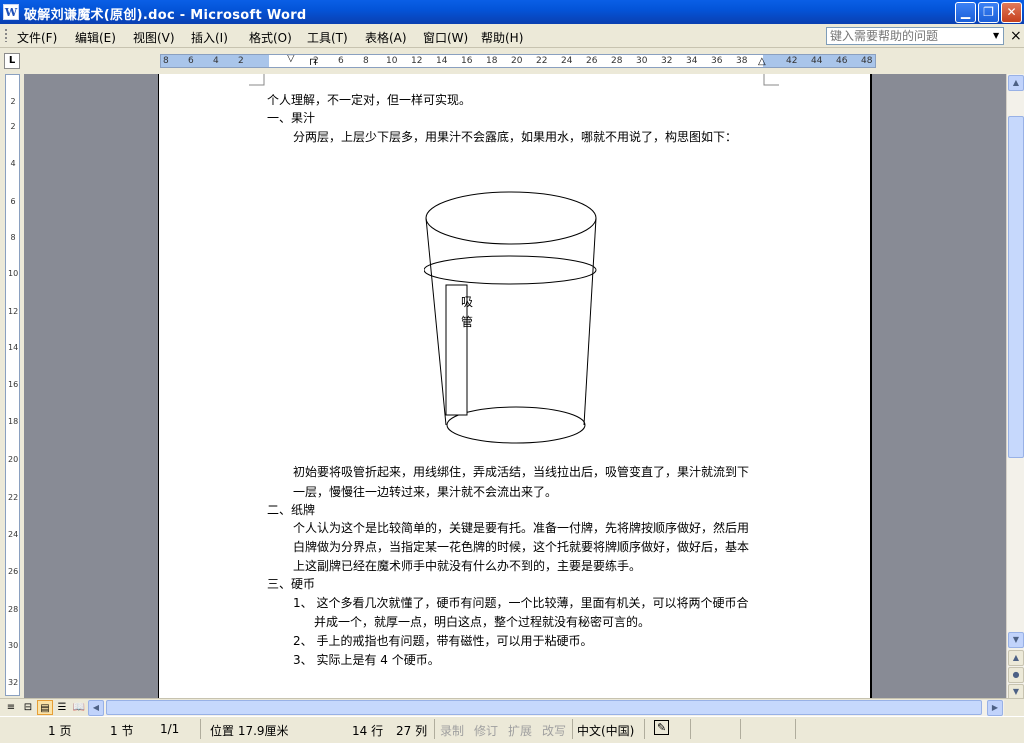  Describe the element at coordinates (662, 727) in the screenshot. I see `spelling-check-icon: ✎` at that location.